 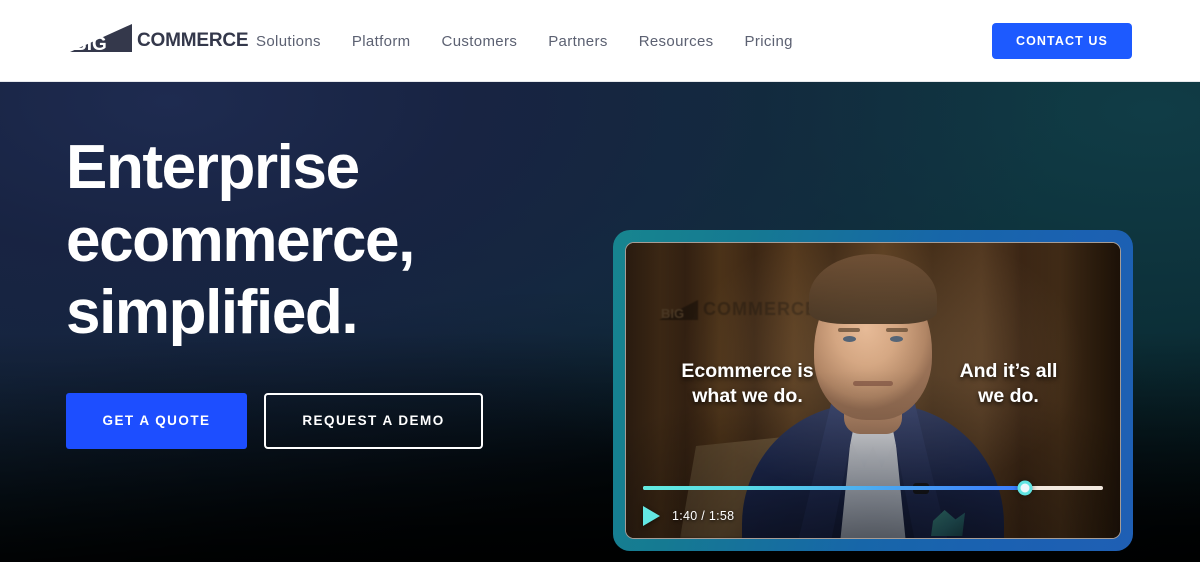 I want to click on page-title: Enterprise ecommerce, simplified., so click(x=274, y=241).